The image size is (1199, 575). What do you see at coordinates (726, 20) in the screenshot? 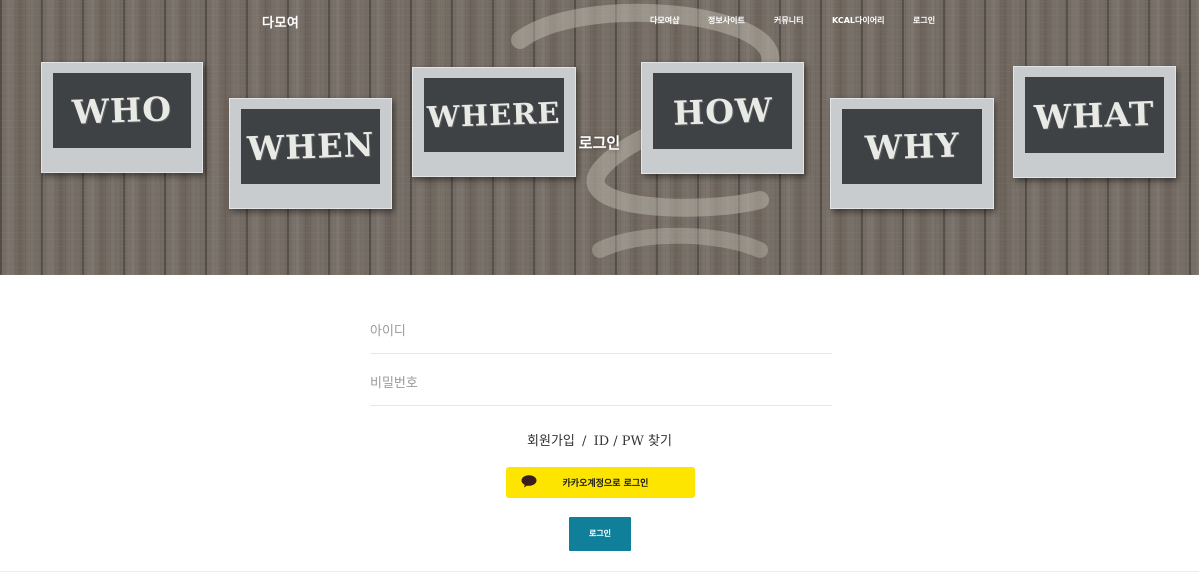
I see `nav-link-info-site: 정보사이트` at bounding box center [726, 20].